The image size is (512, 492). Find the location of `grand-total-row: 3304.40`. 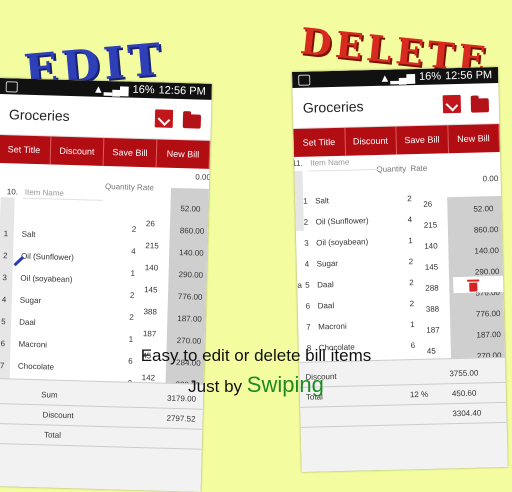

grand-total-row: 3304.40 is located at coordinates (403, 414).